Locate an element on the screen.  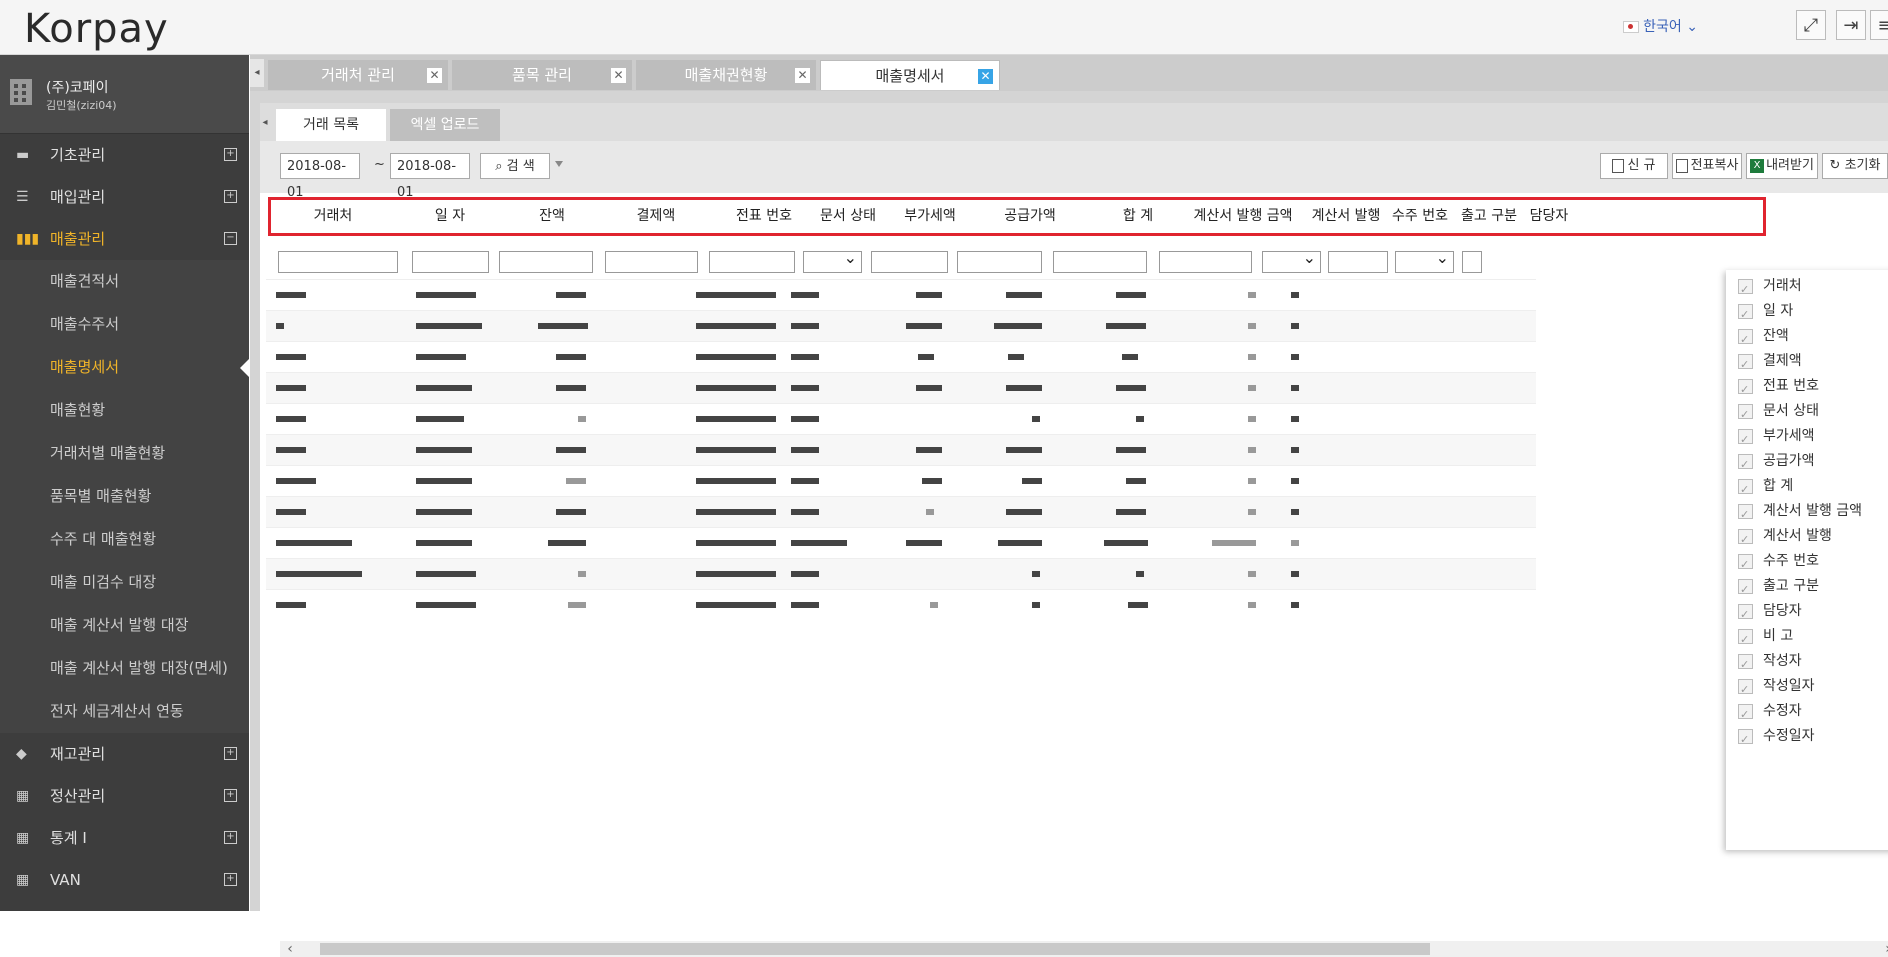
column-toggle: 수정일자 is located at coordinates (1776, 738).